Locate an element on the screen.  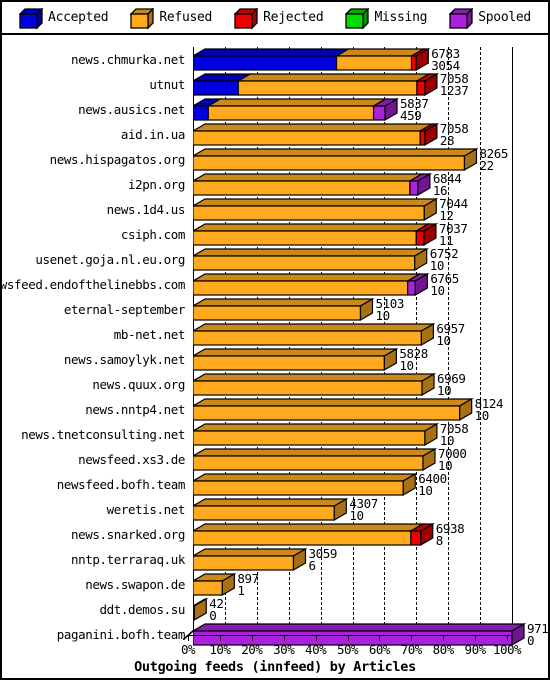
row-label: newsfeed.xs3.de is located at coordinates (131, 459).